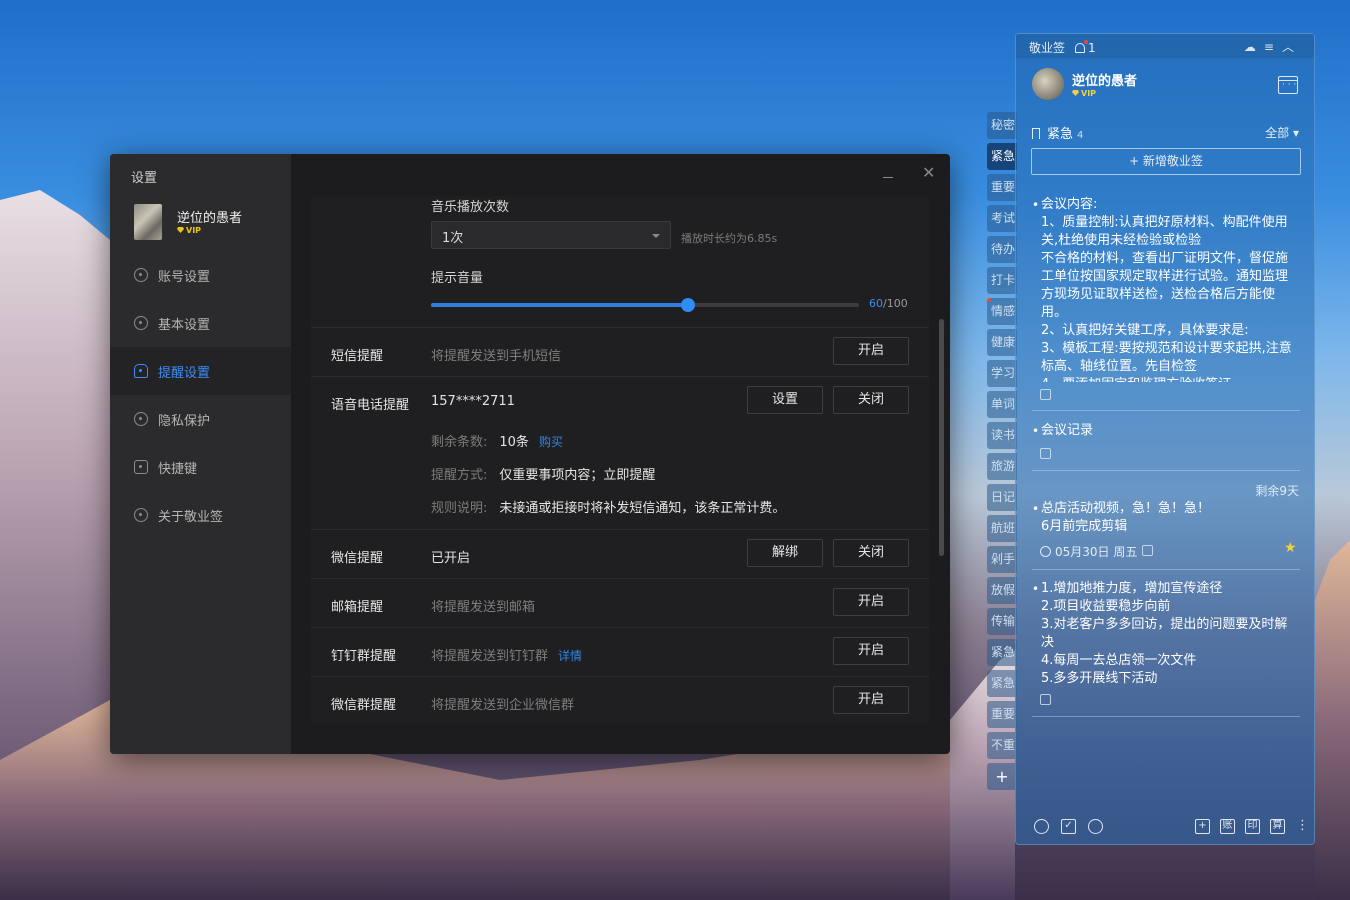 The image size is (1350, 900). I want to click on filter-dropdown: 全部 ▾, so click(1282, 132).